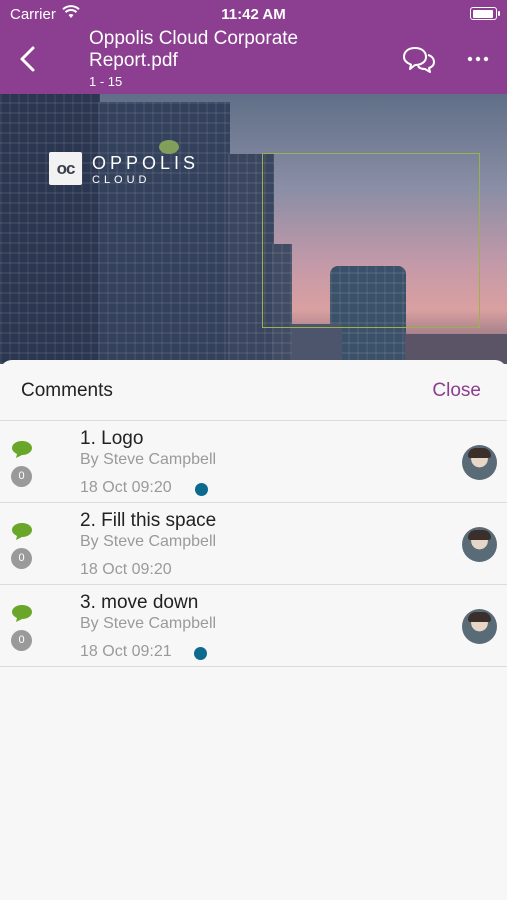  I want to click on back-chevron-icon, so click(27, 59).